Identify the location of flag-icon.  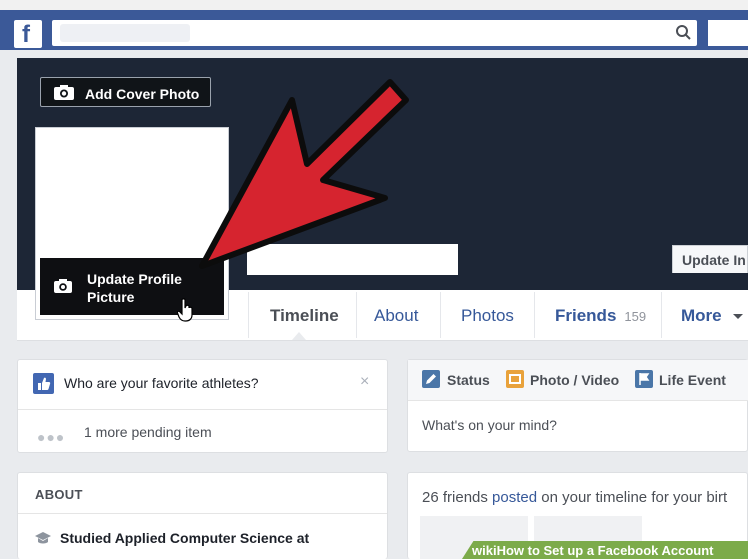
(644, 379).